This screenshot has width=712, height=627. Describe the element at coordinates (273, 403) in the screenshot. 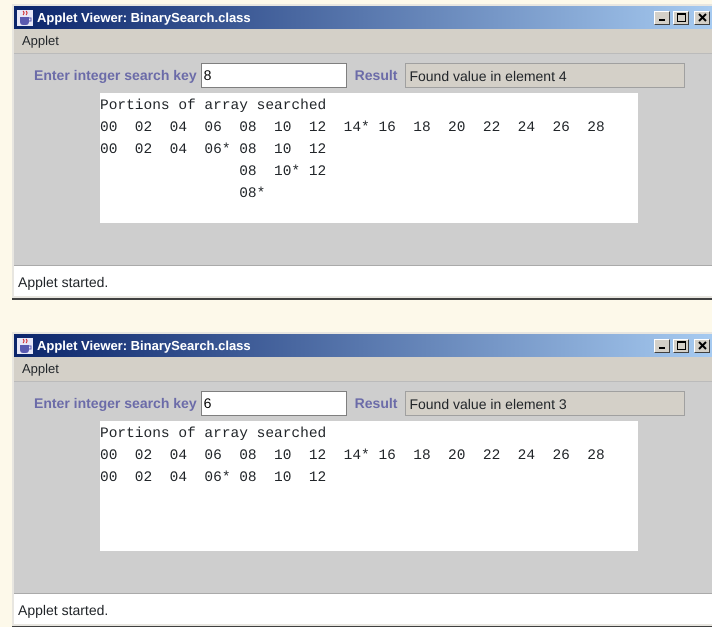

I see `search-key-field: 6` at that location.